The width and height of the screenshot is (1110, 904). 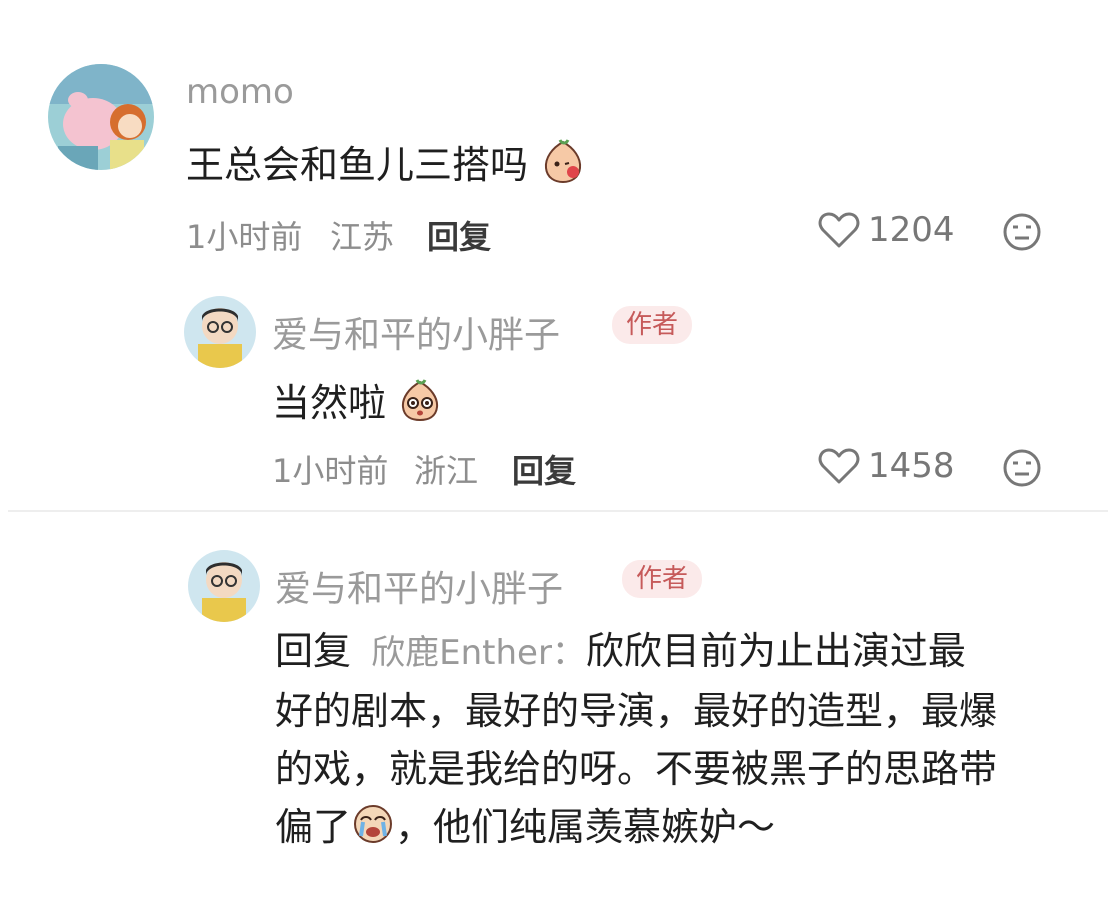 I want to click on bottom-fade, so click(x=690, y=897).